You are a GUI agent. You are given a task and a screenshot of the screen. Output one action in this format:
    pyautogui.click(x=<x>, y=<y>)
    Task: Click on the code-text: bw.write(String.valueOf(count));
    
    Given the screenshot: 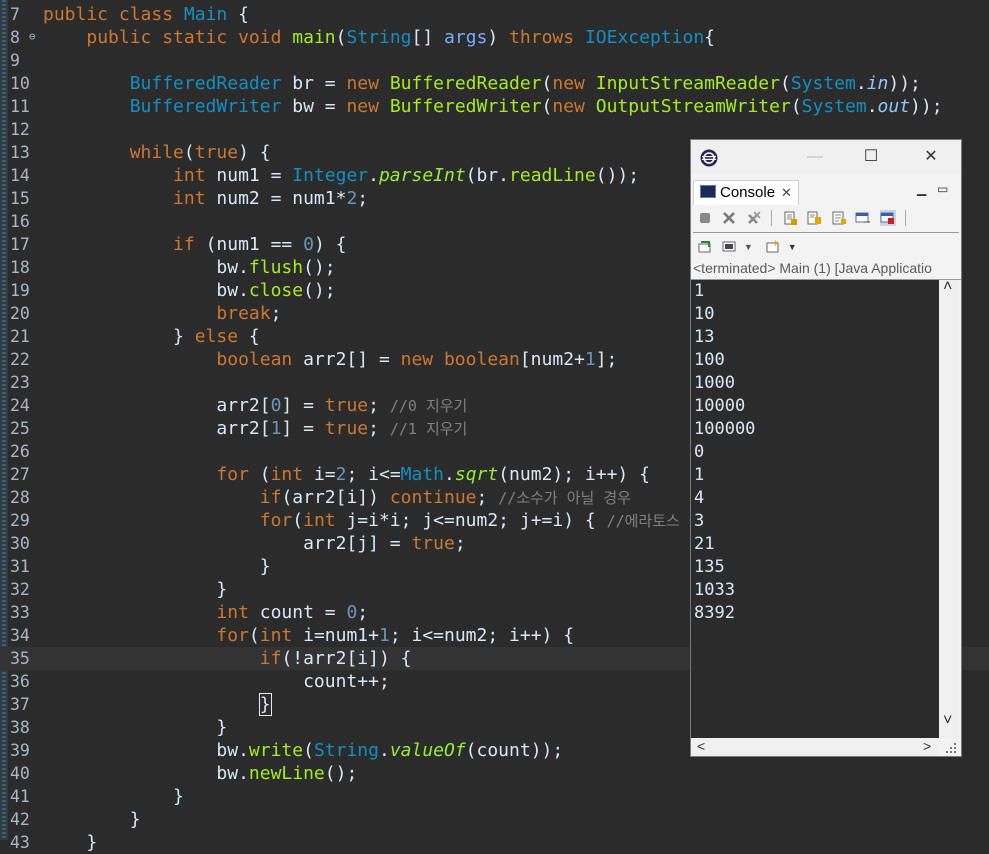 What is the action you would take?
    pyautogui.click(x=303, y=750)
    